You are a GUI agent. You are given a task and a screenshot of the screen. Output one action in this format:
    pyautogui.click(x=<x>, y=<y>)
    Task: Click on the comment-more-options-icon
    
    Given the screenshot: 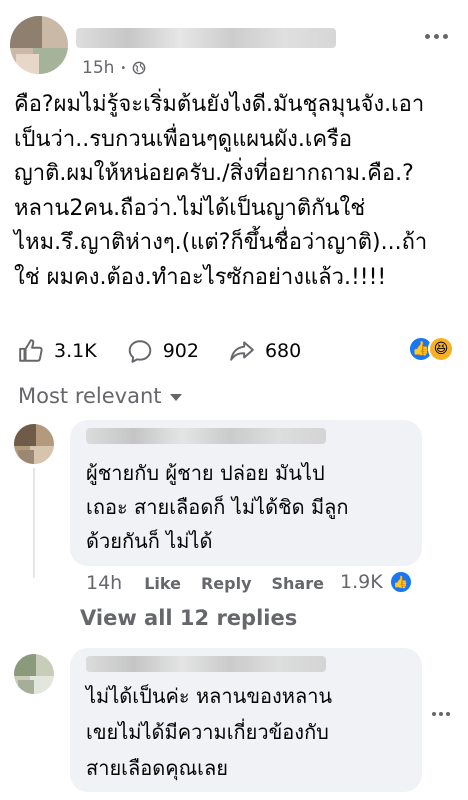 What is the action you would take?
    pyautogui.click(x=441, y=714)
    